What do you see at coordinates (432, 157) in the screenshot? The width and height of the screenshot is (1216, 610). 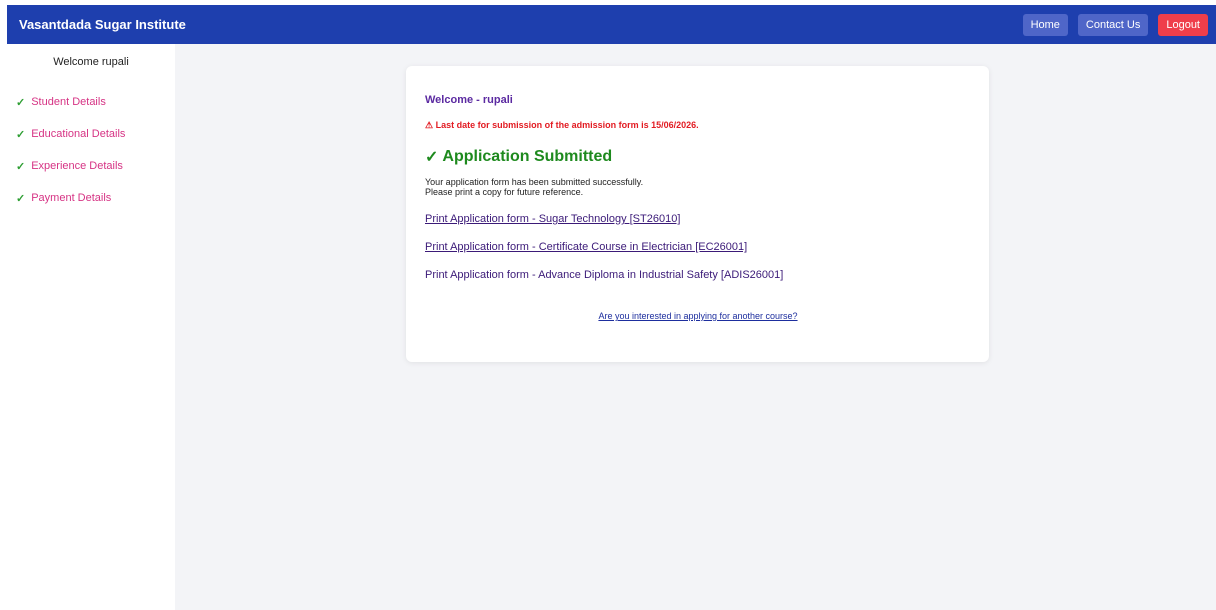 I see `checkmark-icon: ✓` at bounding box center [432, 157].